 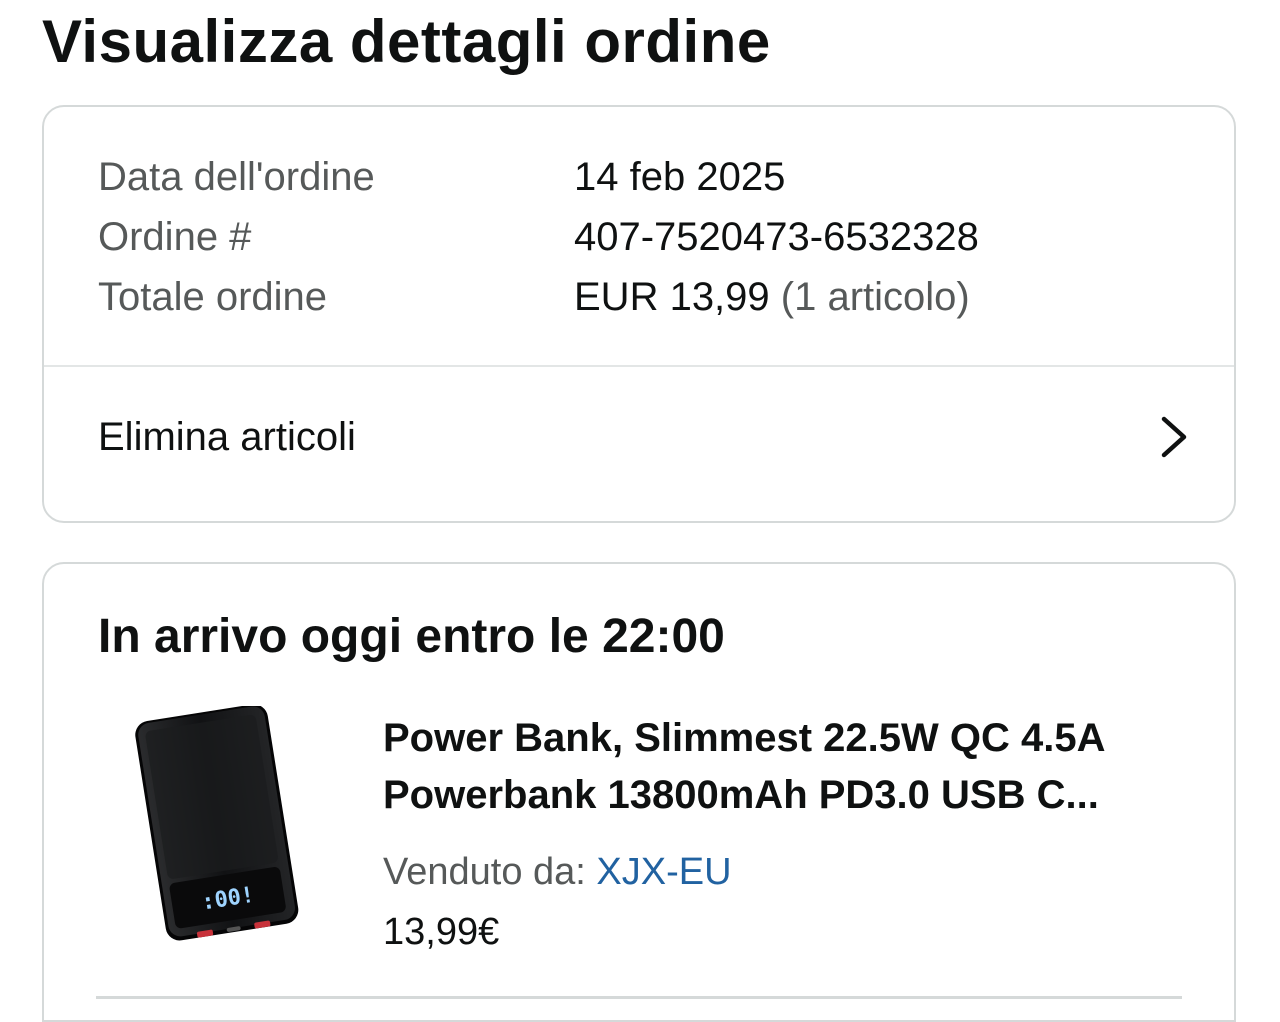 What do you see at coordinates (441, 932) in the screenshot?
I see `product-price: 13,99€` at bounding box center [441, 932].